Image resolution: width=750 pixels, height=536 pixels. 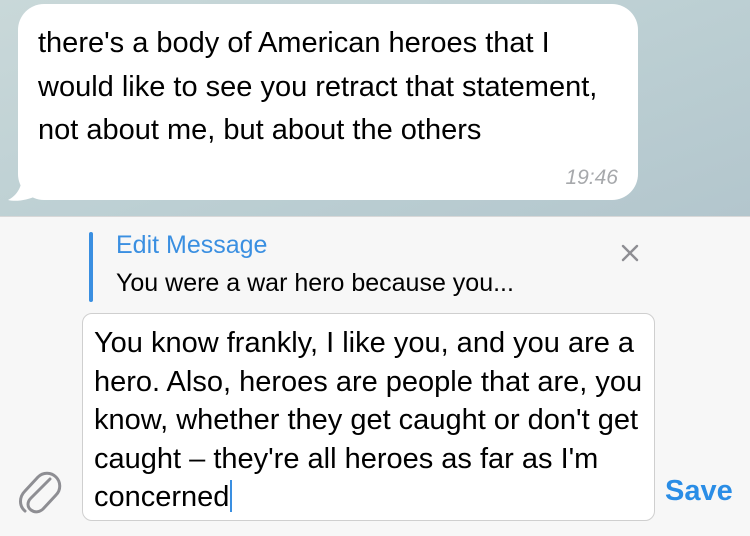 What do you see at coordinates (699, 491) in the screenshot?
I see `save-button: Save` at bounding box center [699, 491].